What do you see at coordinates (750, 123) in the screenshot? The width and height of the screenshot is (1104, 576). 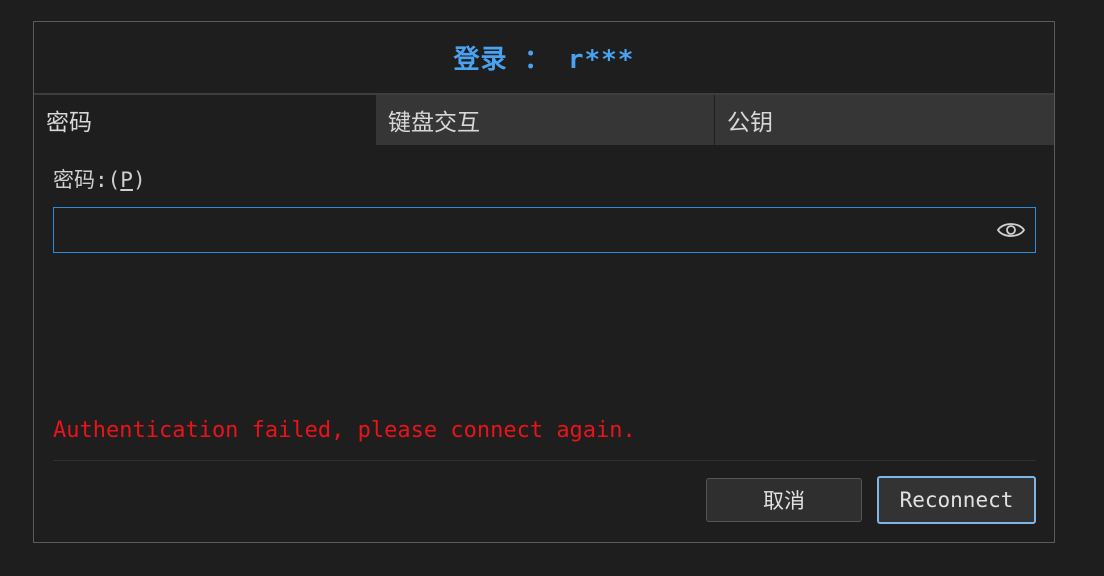 I see `tab-public-key-label: 公钥` at bounding box center [750, 123].